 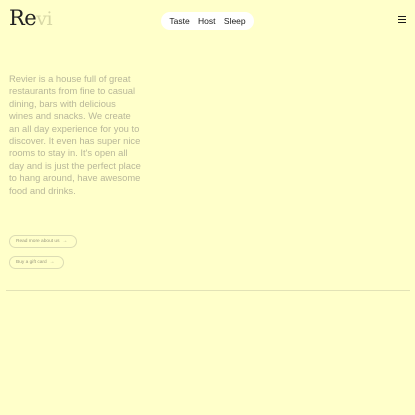 What do you see at coordinates (38, 241) in the screenshot?
I see `read-more-label: Read more about us` at bounding box center [38, 241].